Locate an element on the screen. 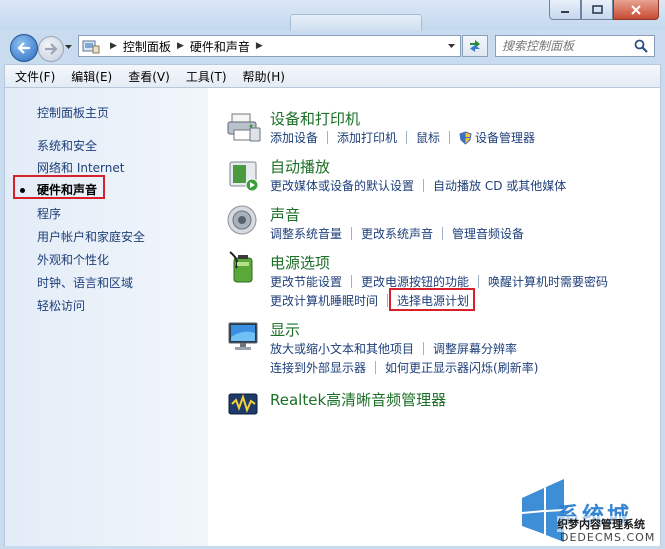 The height and width of the screenshot is (549, 665). refresh-button is located at coordinates (475, 46).